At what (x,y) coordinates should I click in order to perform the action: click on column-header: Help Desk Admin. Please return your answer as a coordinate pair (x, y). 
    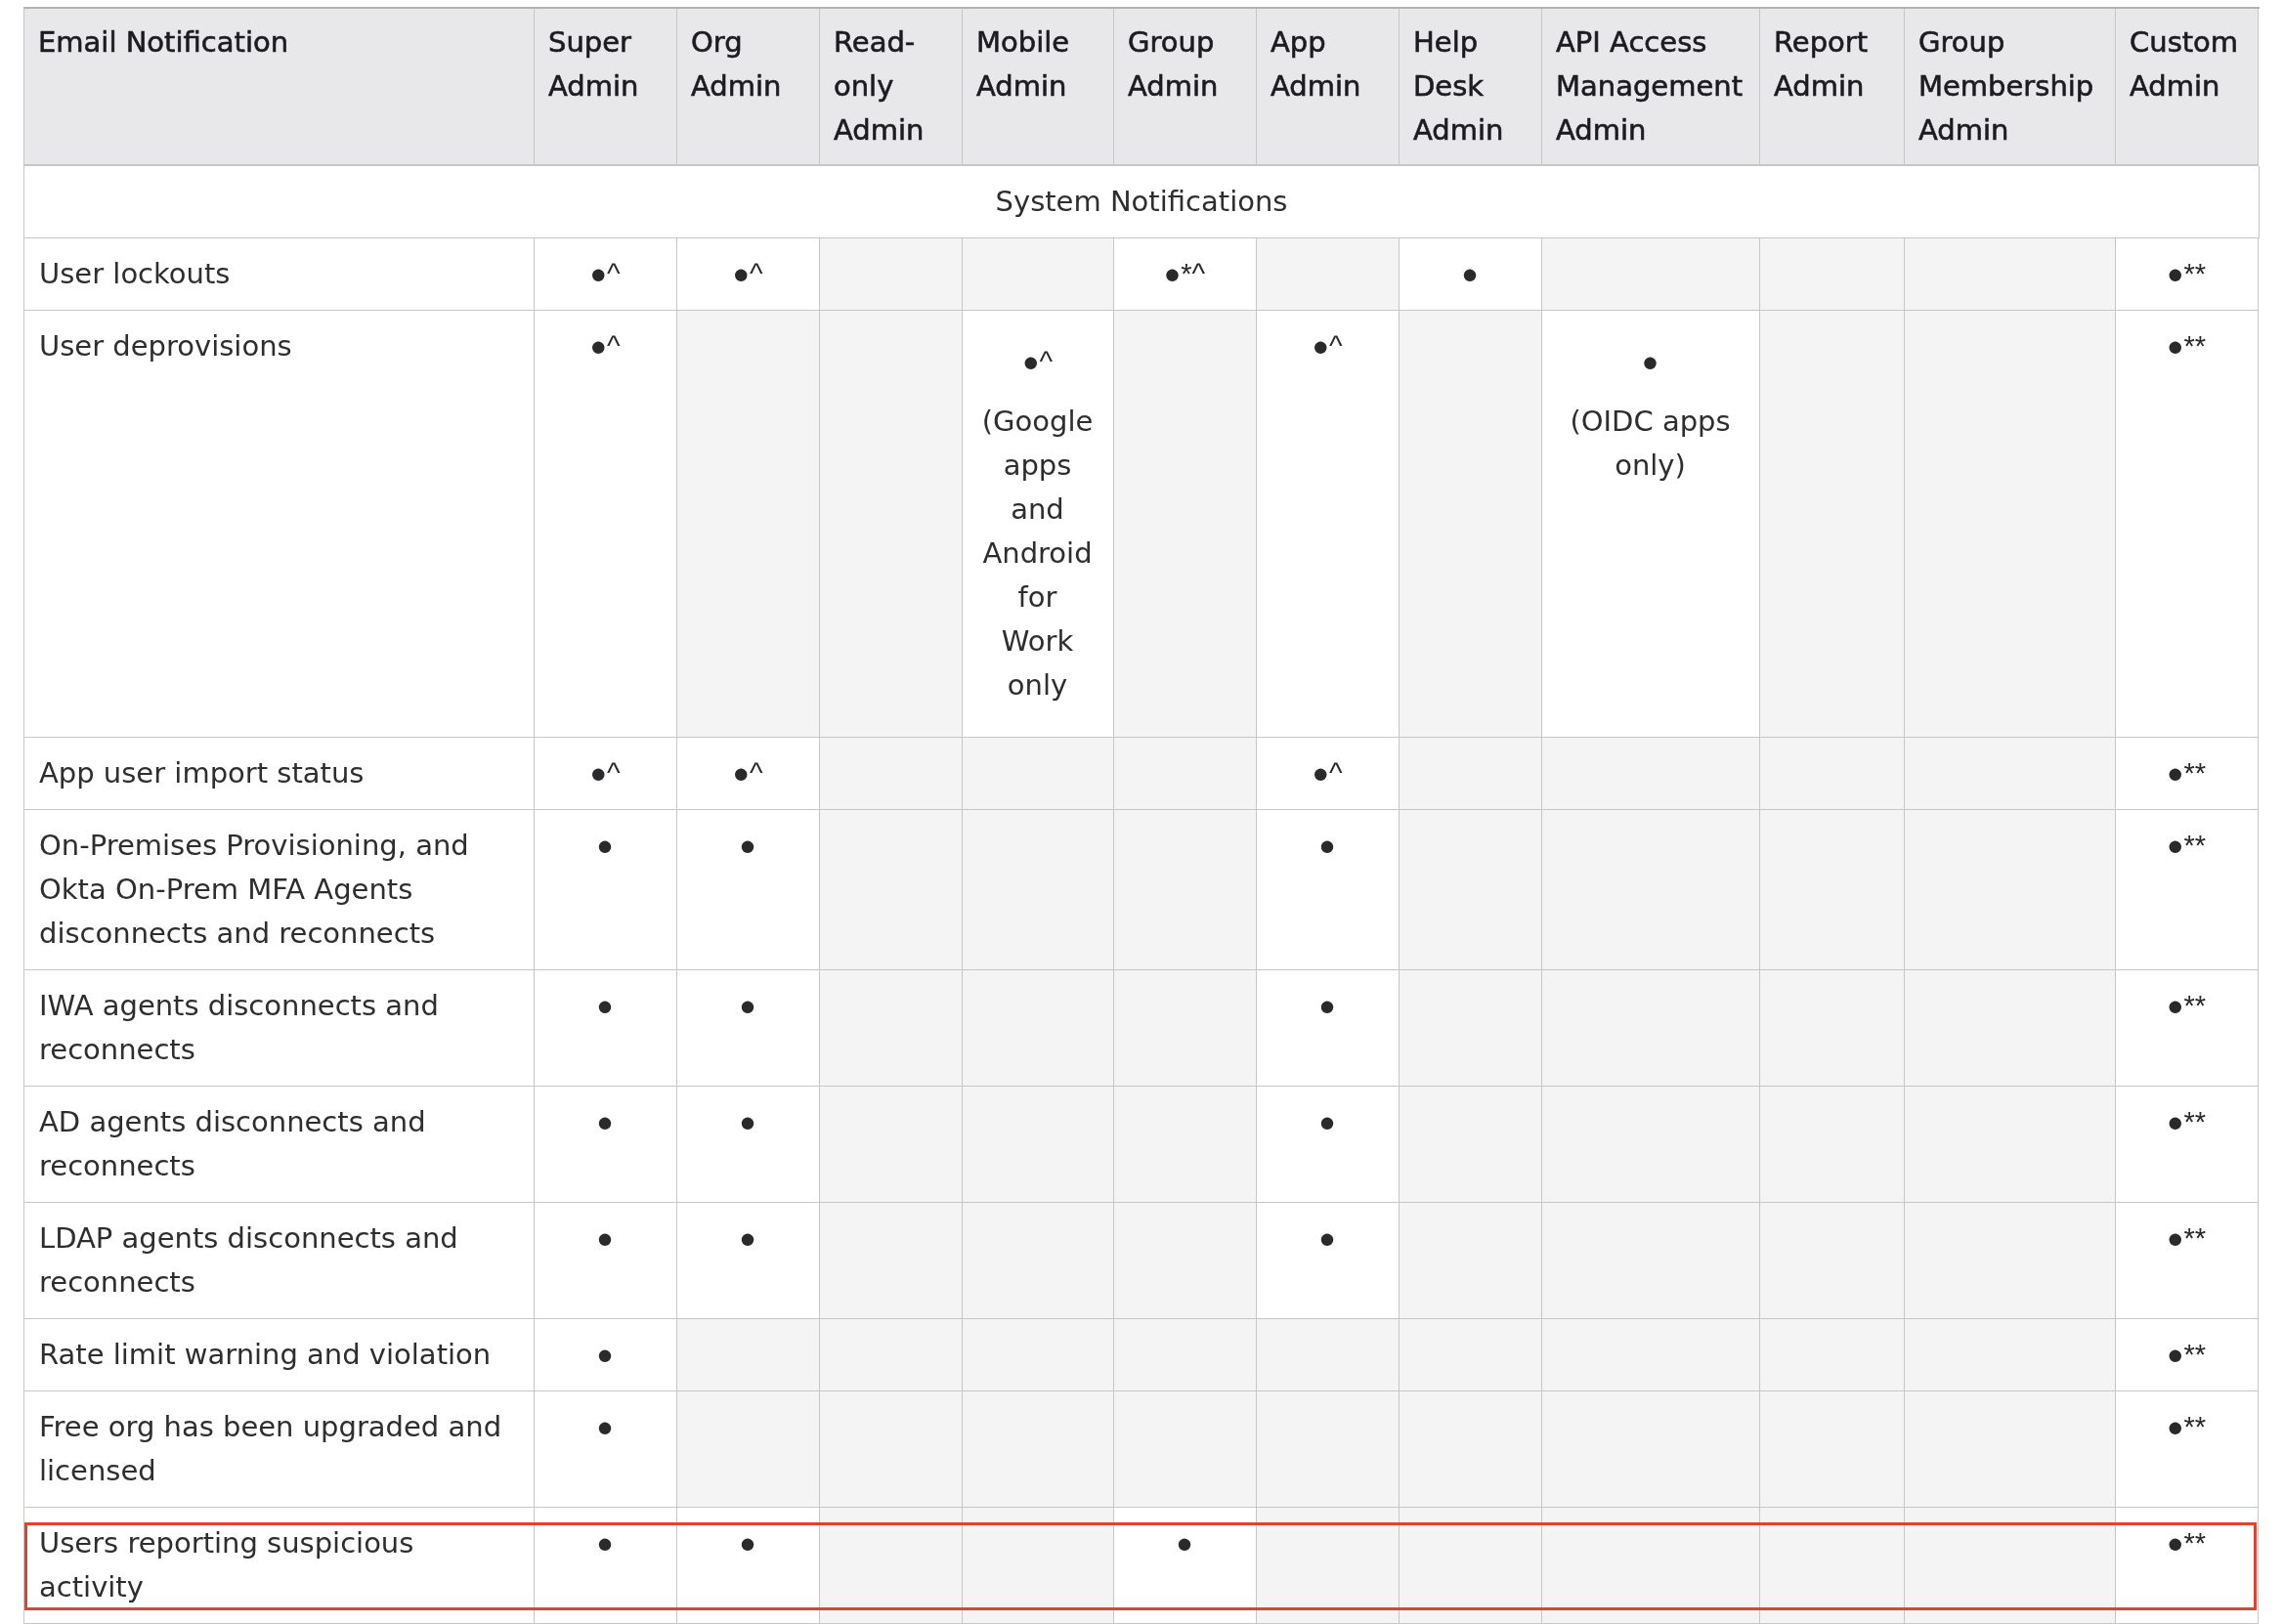
    Looking at the image, I should click on (1471, 88).